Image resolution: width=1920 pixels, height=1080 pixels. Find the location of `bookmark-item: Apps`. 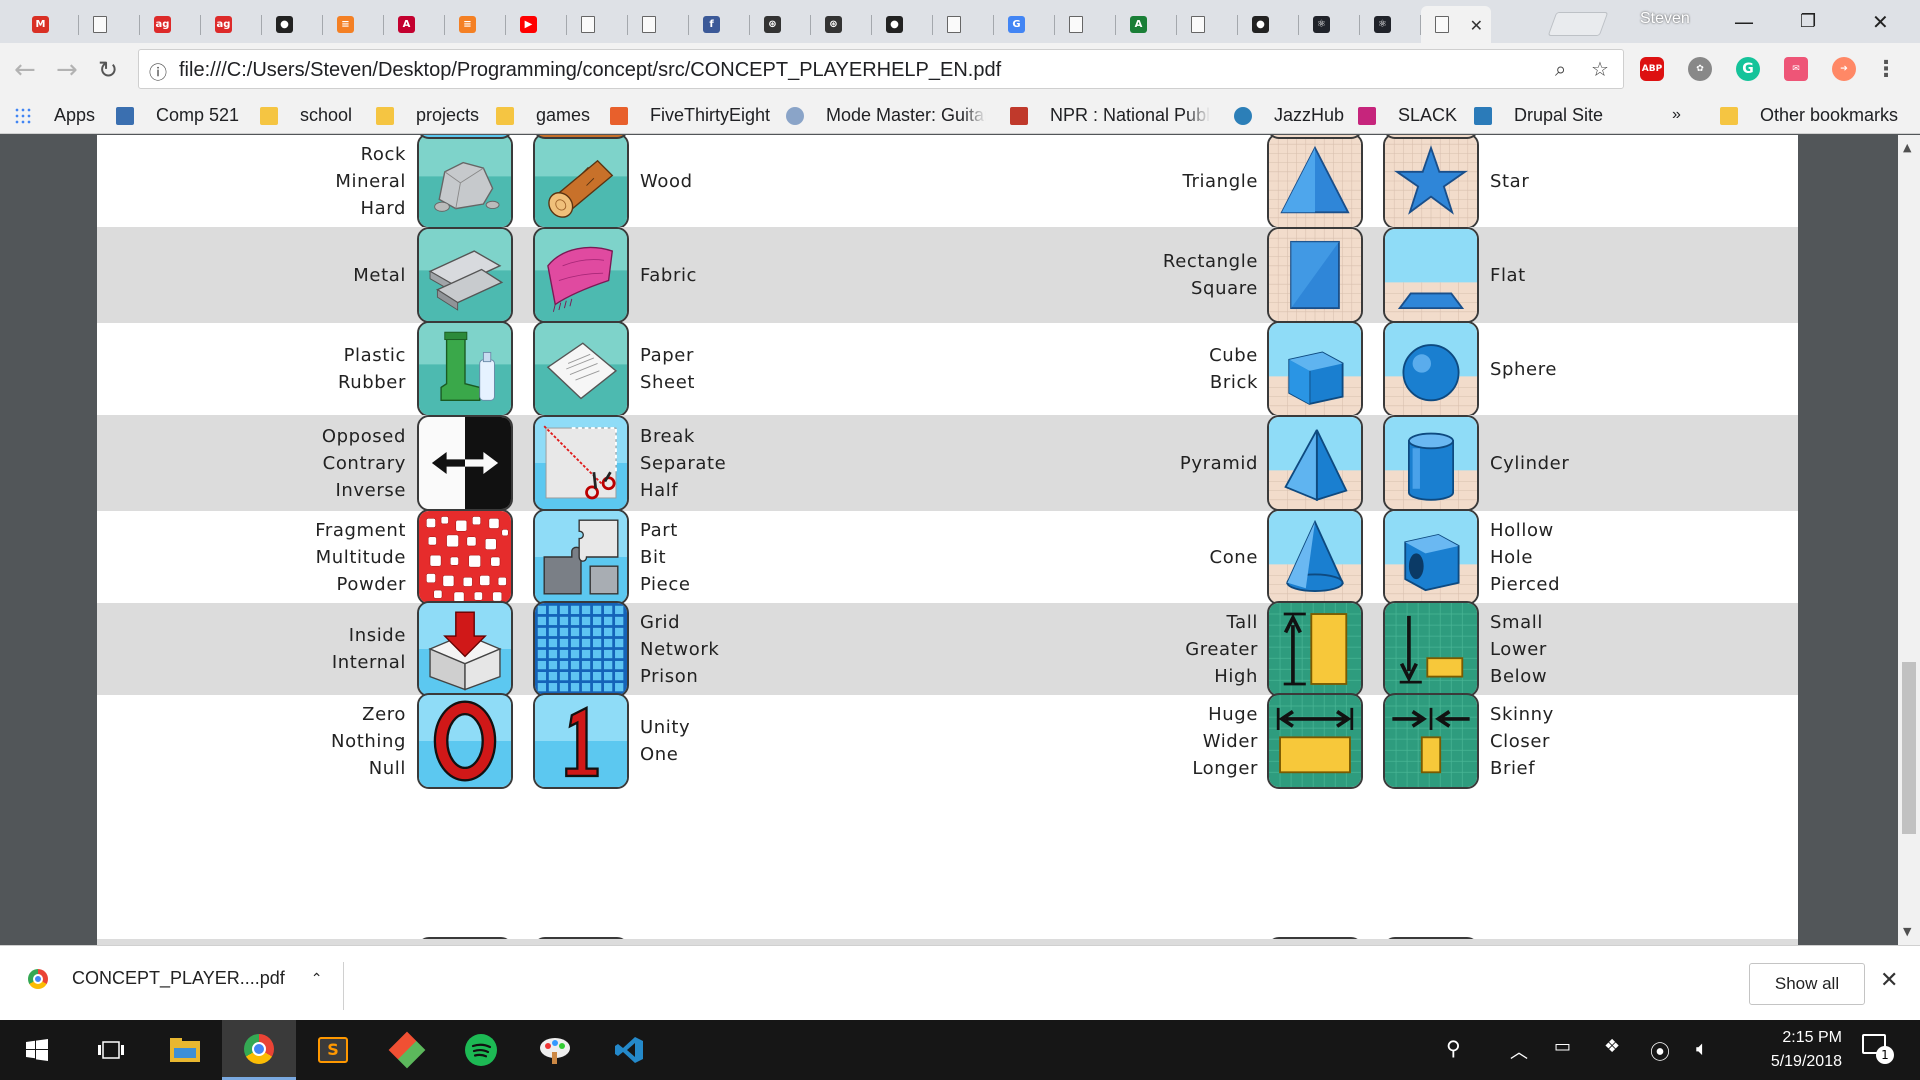

bookmark-item: Apps is located at coordinates (54, 115).